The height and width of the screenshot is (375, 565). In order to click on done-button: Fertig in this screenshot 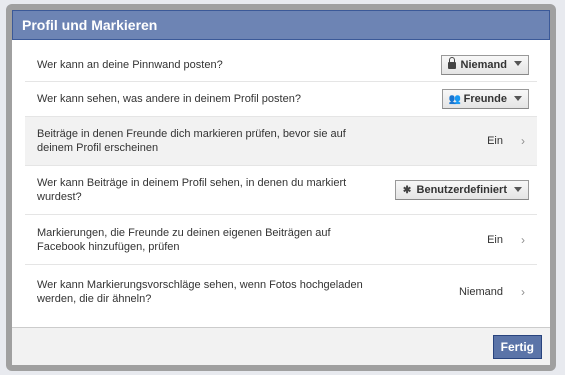, I will do `click(517, 347)`.